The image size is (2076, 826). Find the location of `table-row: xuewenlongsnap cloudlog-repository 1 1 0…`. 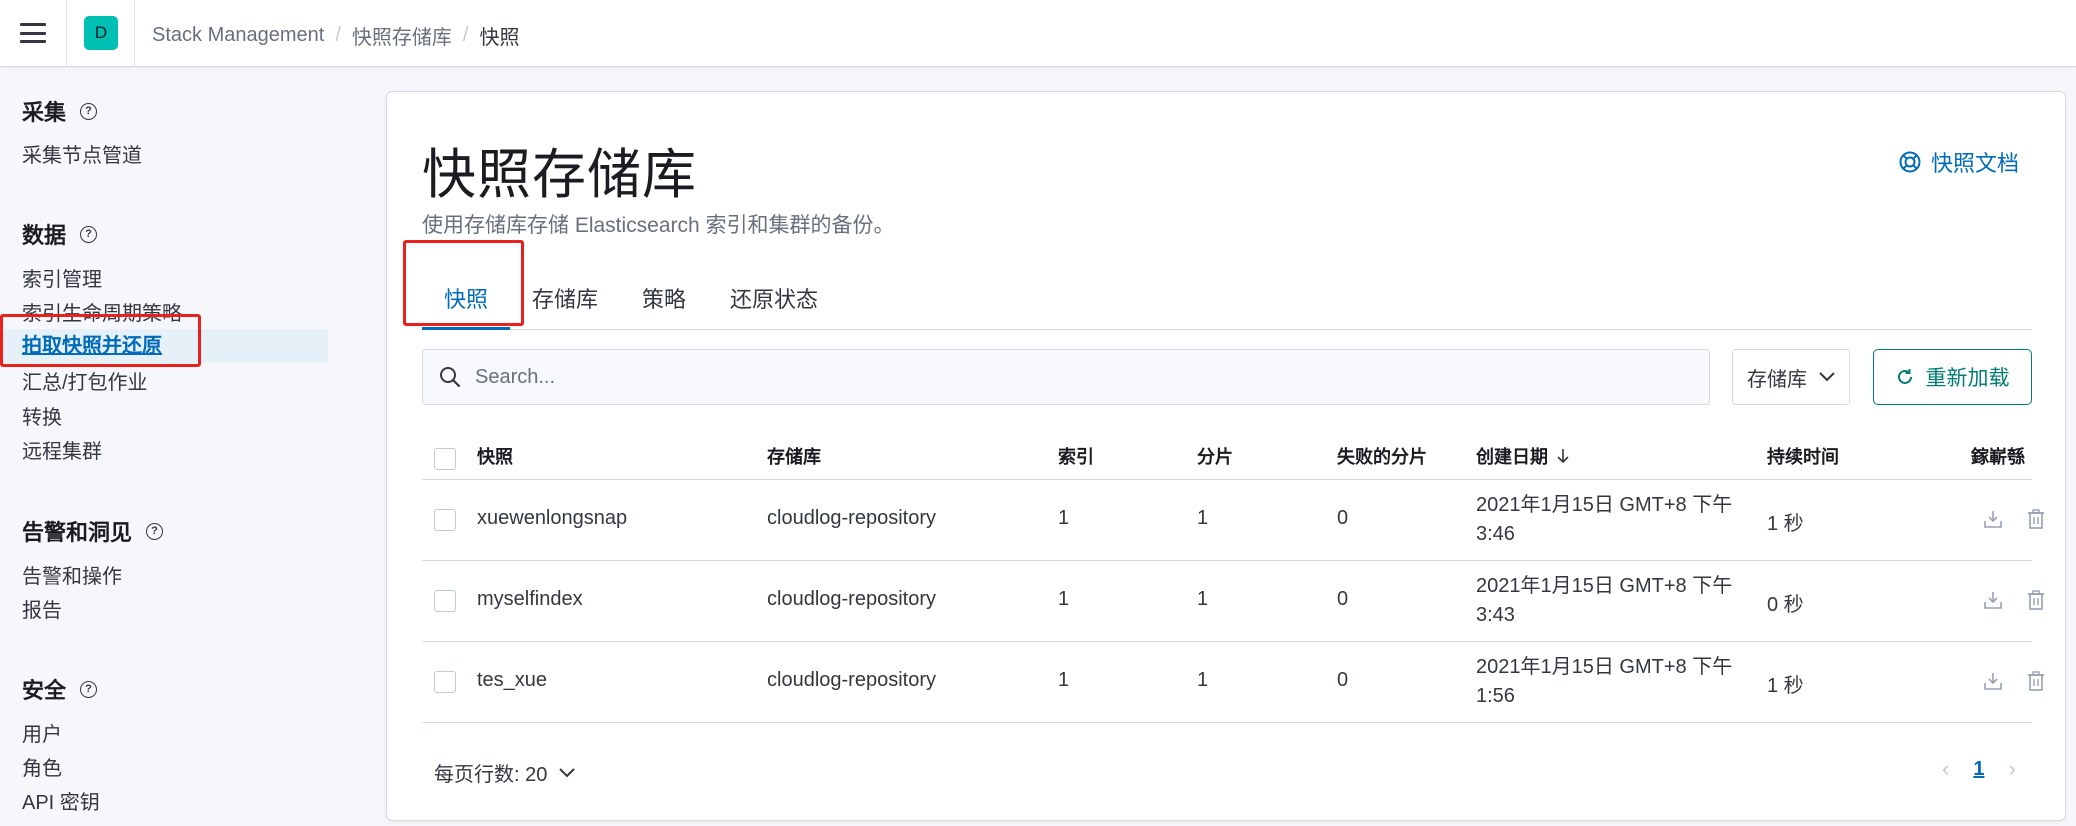

table-row: xuewenlongsnap cloudlog-repository 1 1 0… is located at coordinates (1233, 520).